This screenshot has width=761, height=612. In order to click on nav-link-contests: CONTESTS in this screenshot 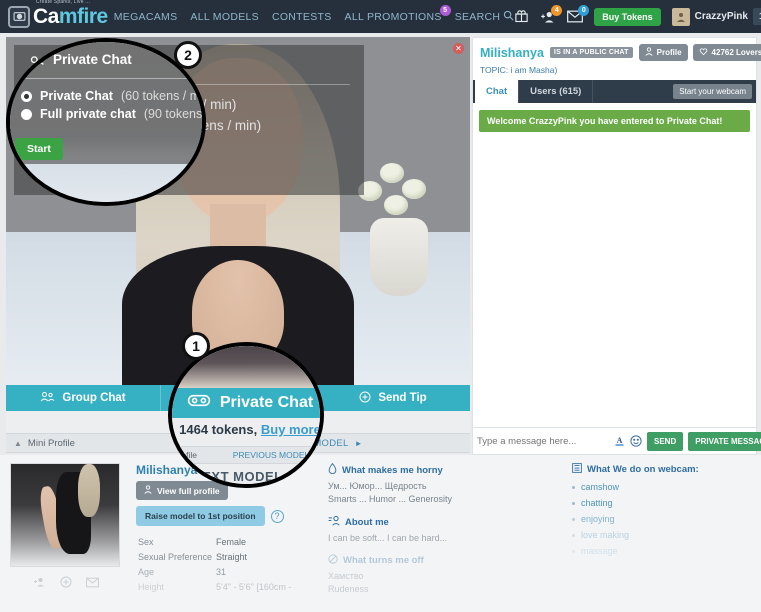, I will do `click(302, 17)`.